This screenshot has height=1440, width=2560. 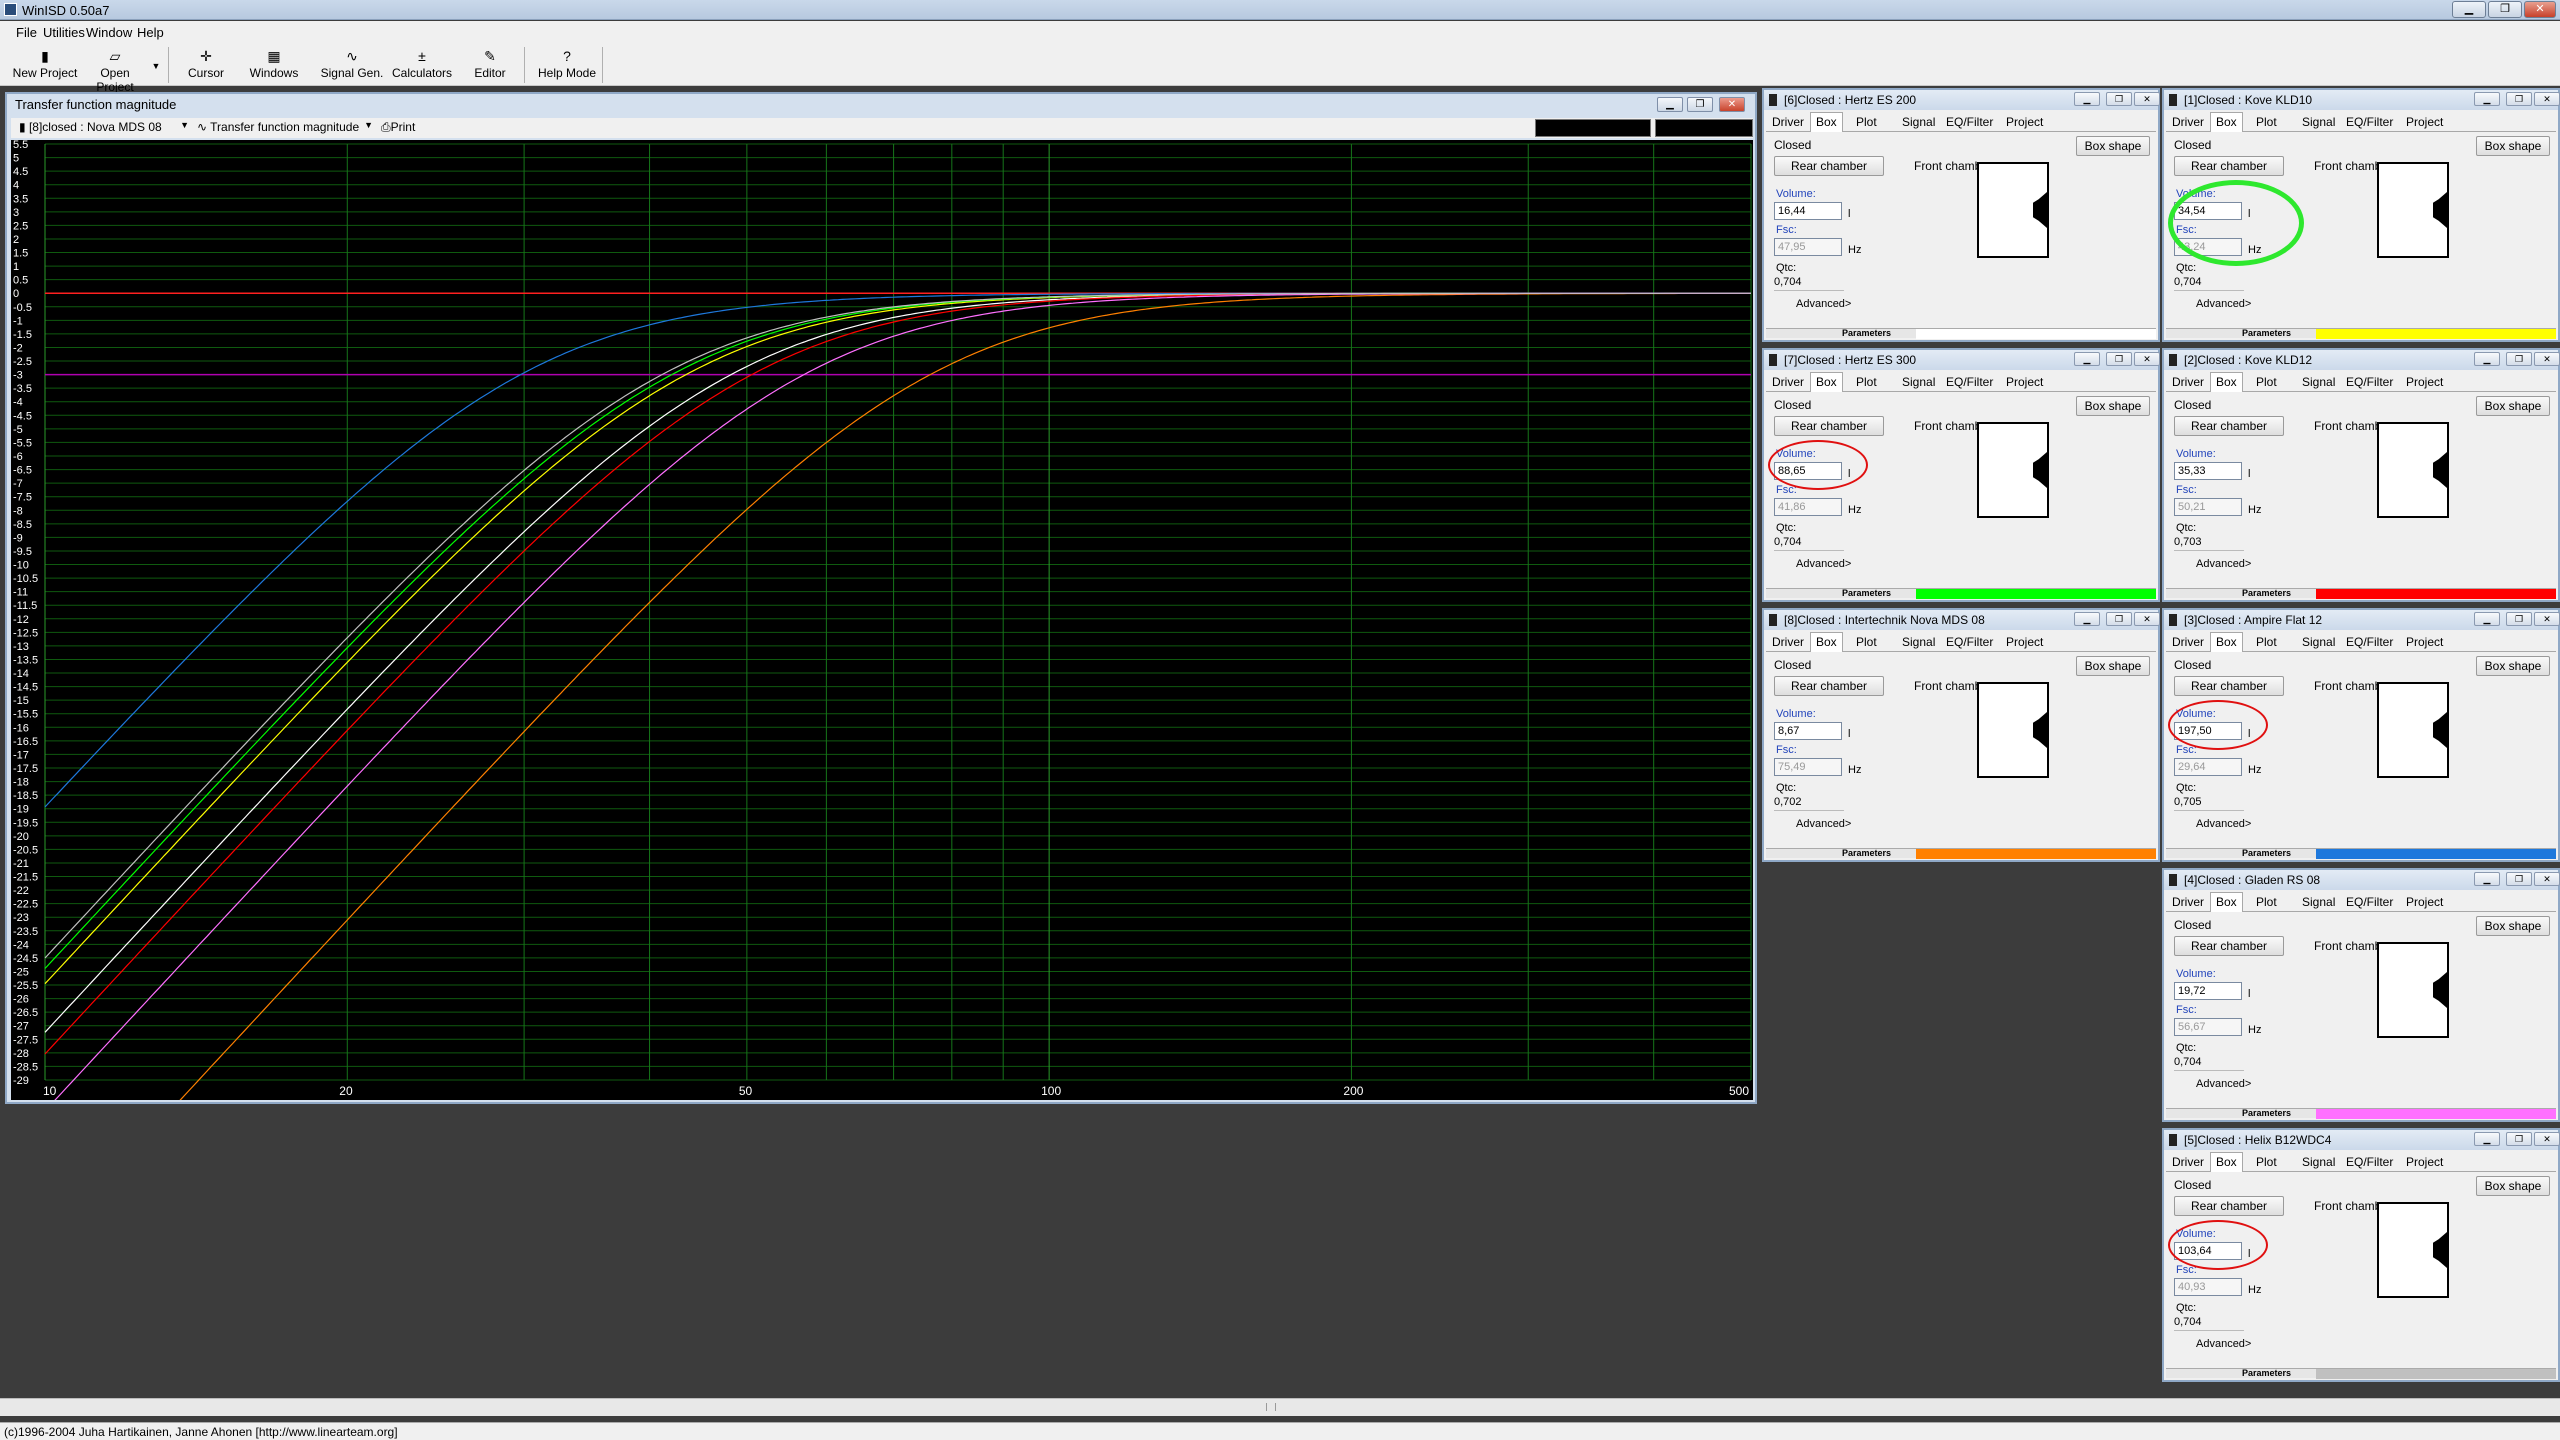 I want to click on editor-button: ✎ Editor, so click(x=490, y=65).